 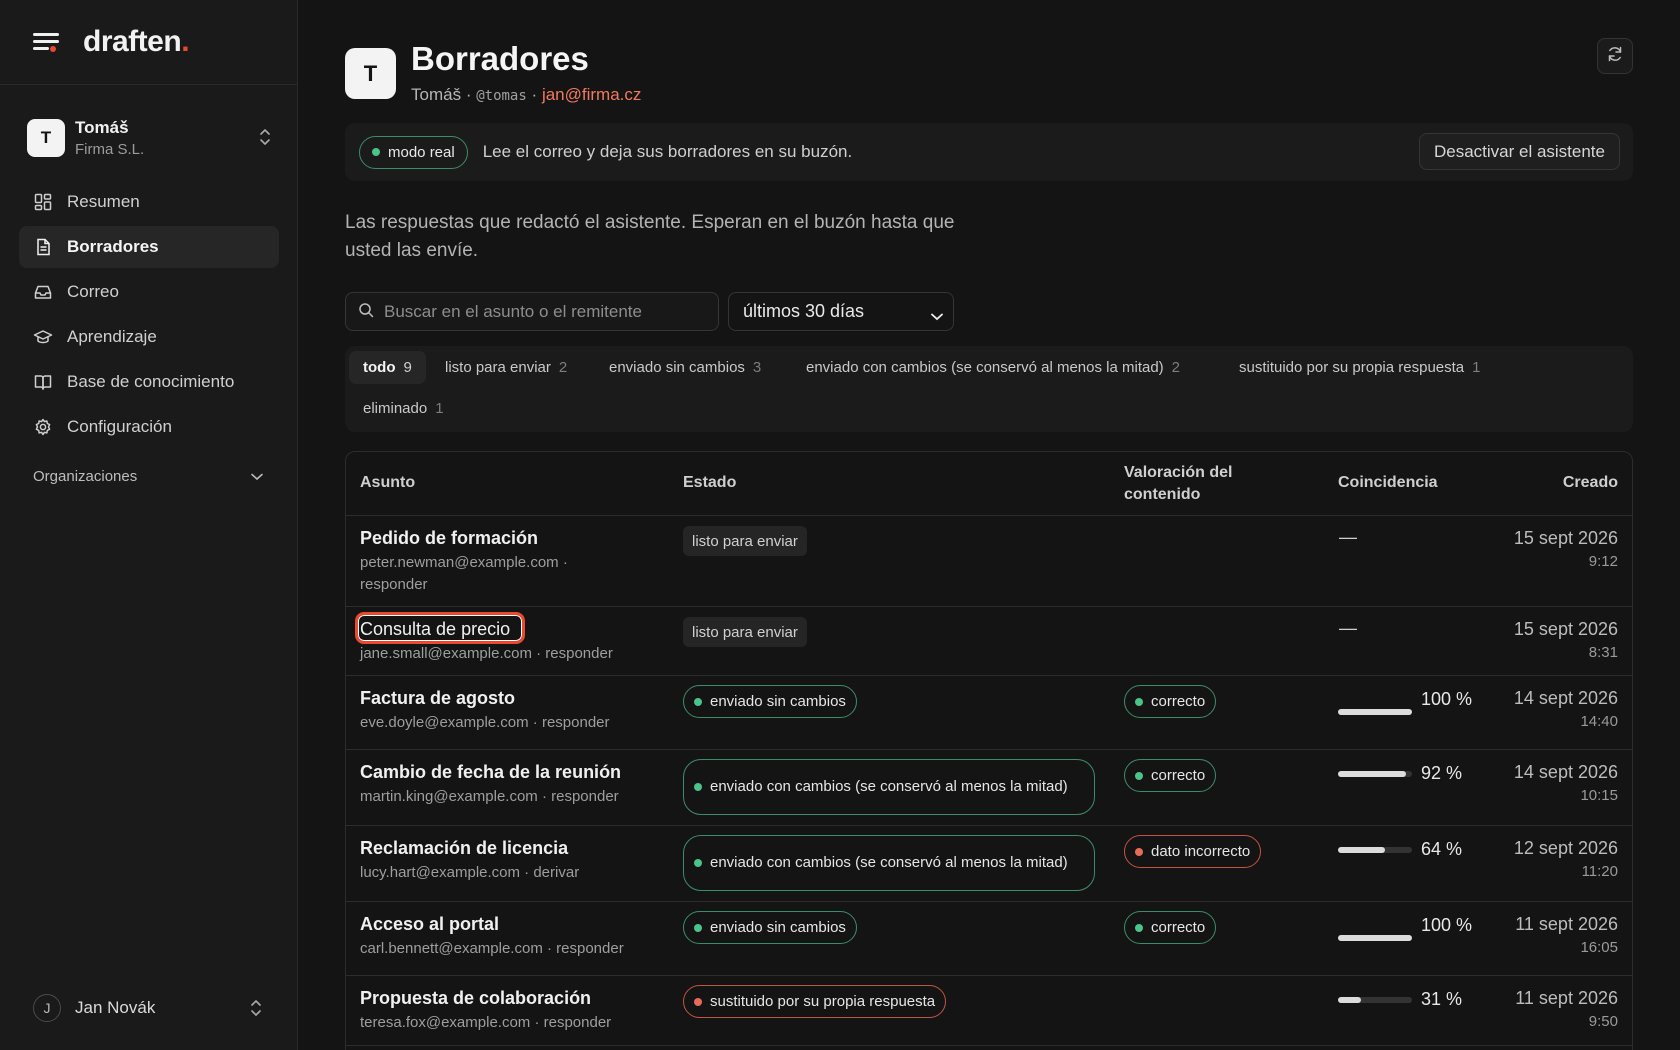 I want to click on inbox-icon, so click(x=43, y=292).